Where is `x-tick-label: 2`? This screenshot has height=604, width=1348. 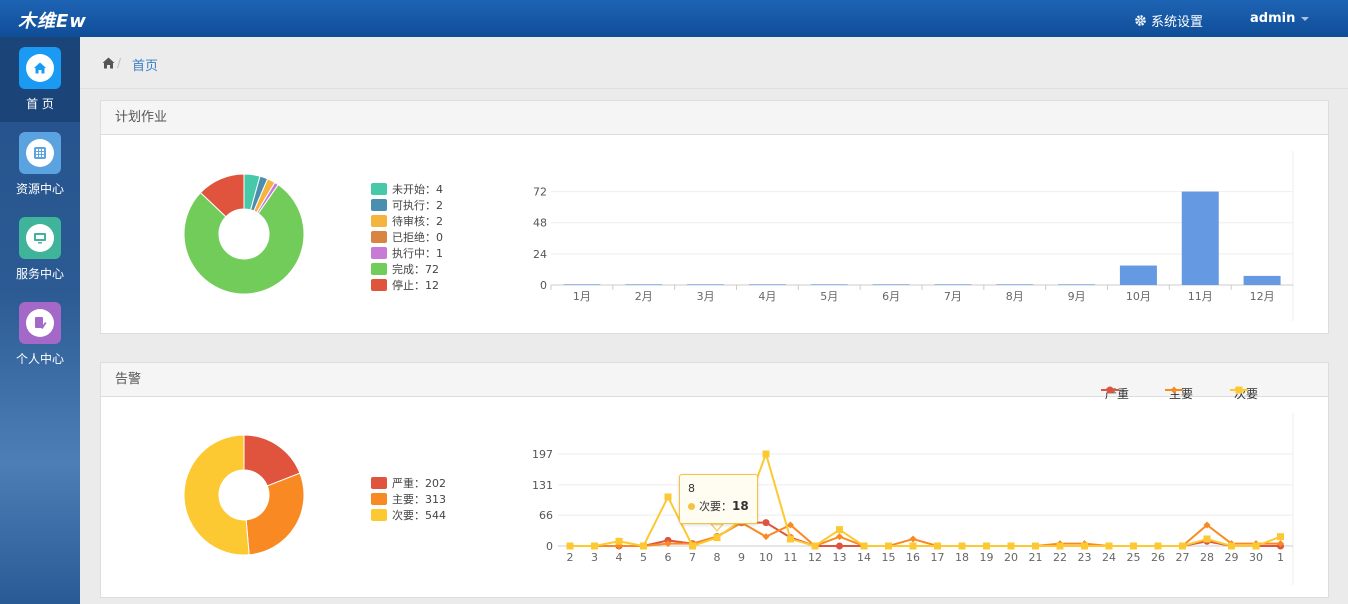 x-tick-label: 2 is located at coordinates (570, 557).